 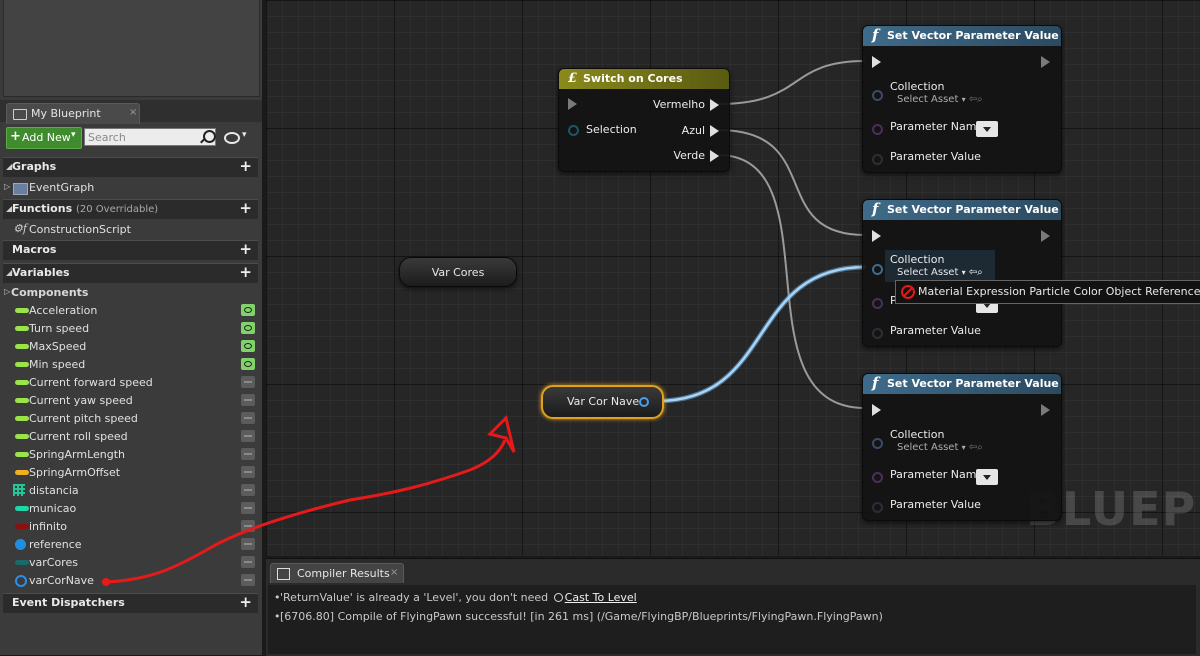 I want to click on variable-item: infinito, so click(x=130, y=527).